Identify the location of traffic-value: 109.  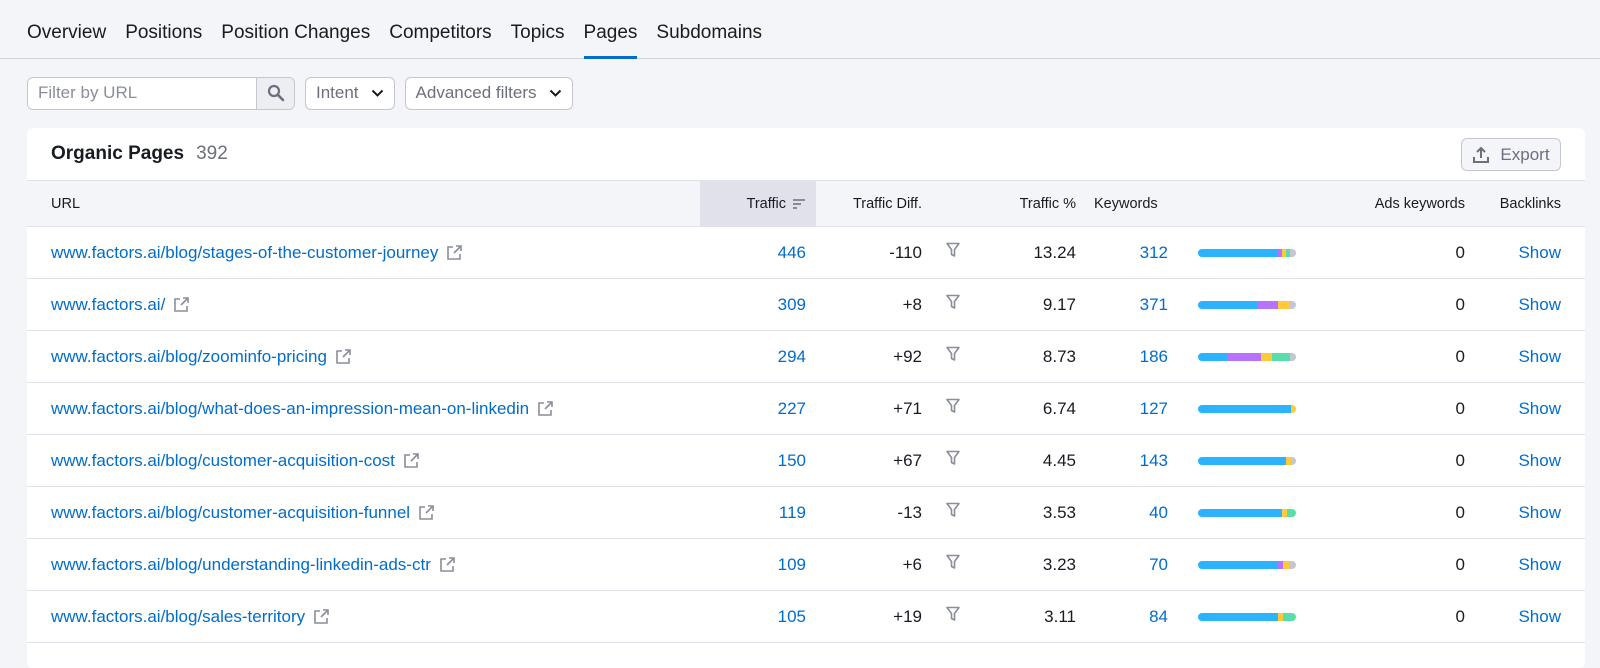
(792, 564).